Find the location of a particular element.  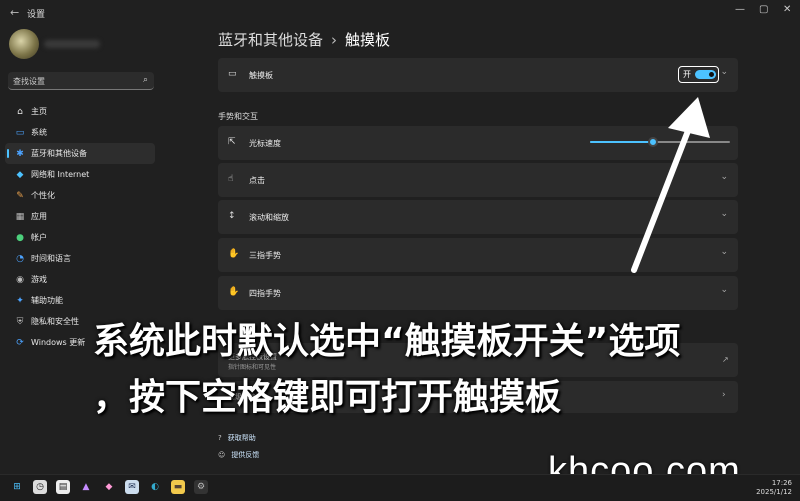

clock: 17:26 2025/1/12 is located at coordinates (774, 488).